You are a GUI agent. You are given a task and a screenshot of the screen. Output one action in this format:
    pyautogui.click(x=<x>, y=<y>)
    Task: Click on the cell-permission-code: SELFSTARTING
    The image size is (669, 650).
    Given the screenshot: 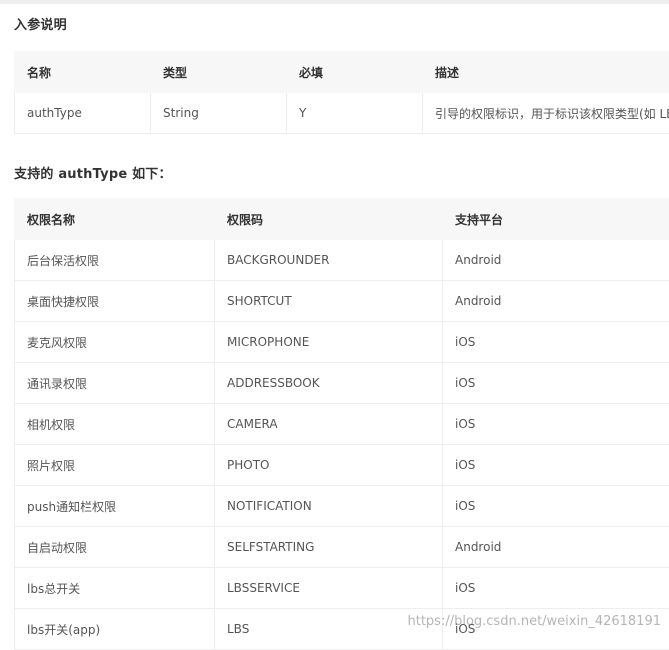 What is the action you would take?
    pyautogui.click(x=329, y=547)
    